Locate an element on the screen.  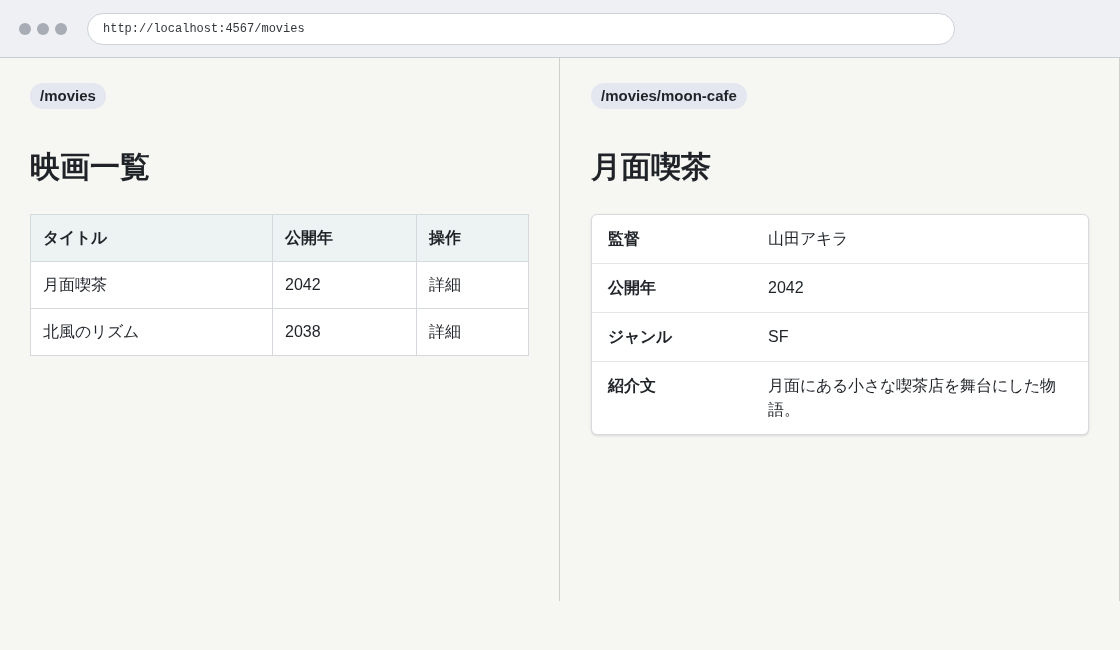
field-label: 監督 is located at coordinates (624, 238).